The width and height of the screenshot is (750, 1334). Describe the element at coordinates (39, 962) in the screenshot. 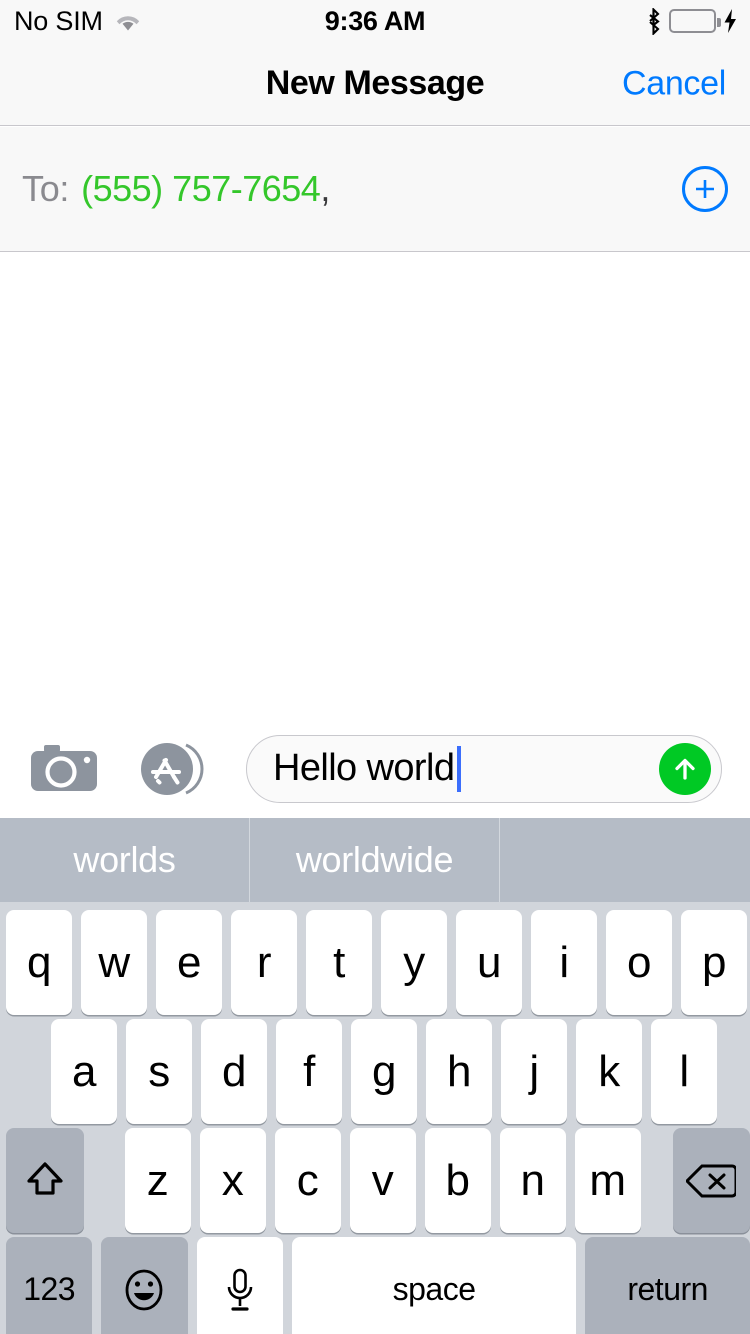

I see `key-q: q` at that location.